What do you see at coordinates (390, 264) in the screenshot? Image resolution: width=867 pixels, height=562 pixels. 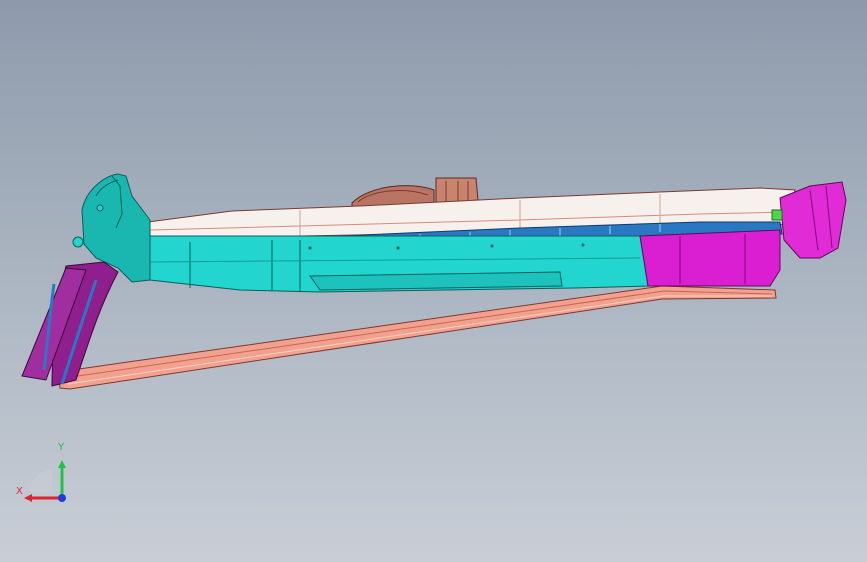 I see `side-sill-panel` at bounding box center [390, 264].